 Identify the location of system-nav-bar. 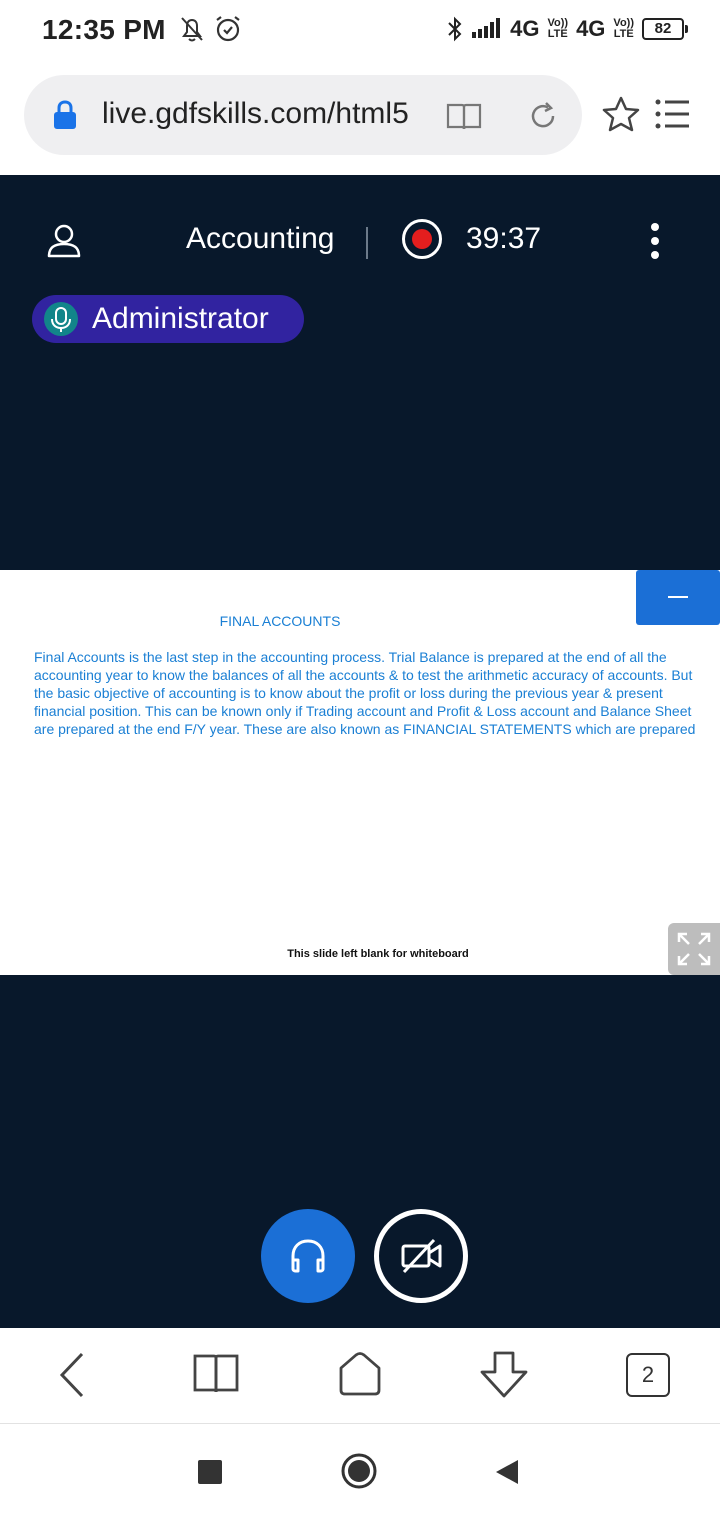
(360, 1472).